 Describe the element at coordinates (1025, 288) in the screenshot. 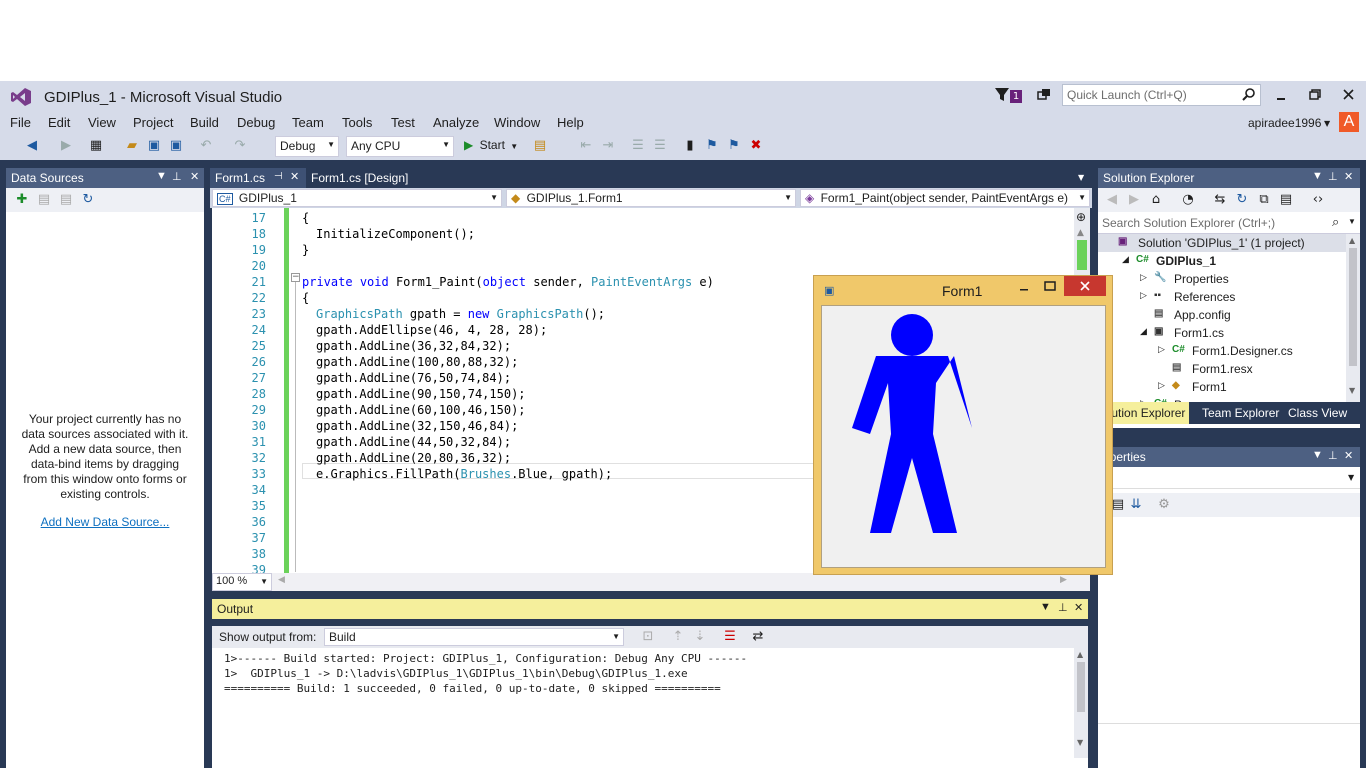

I see `form-minimize-button` at that location.